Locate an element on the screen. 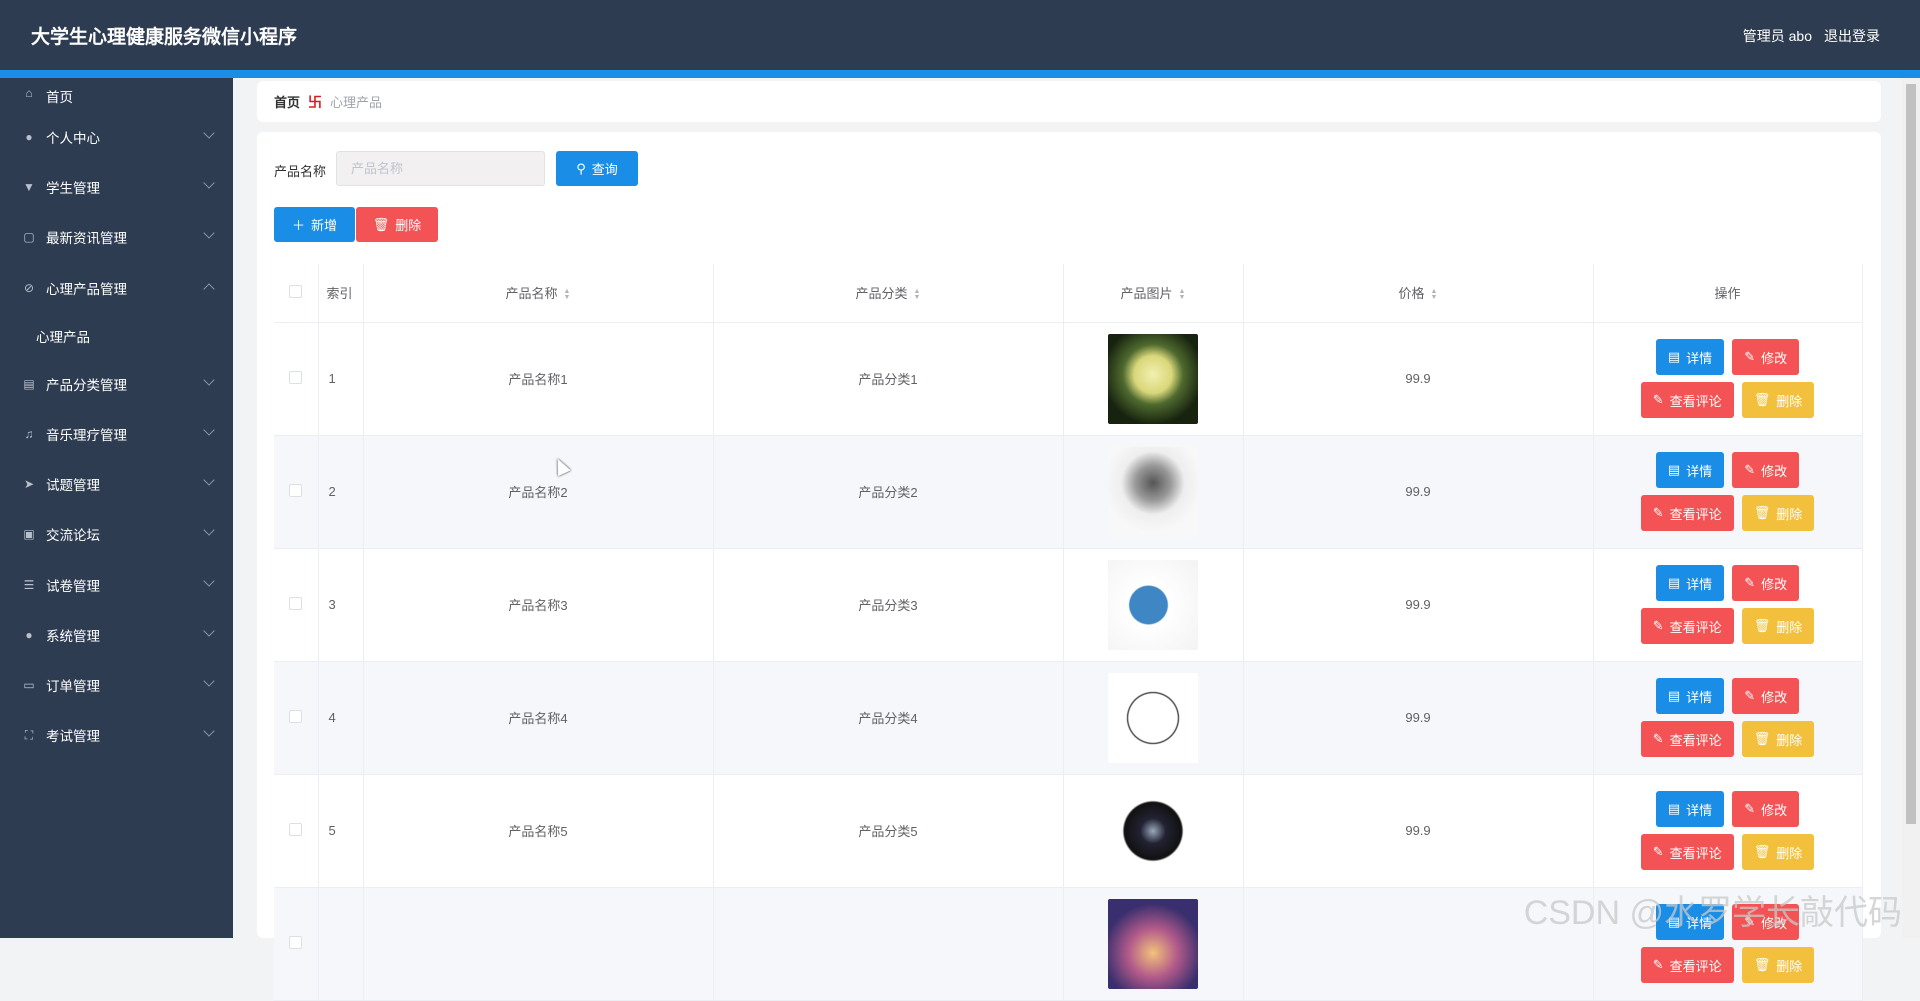 The height and width of the screenshot is (1001, 1920). index-cell: 5 is located at coordinates (341, 831).